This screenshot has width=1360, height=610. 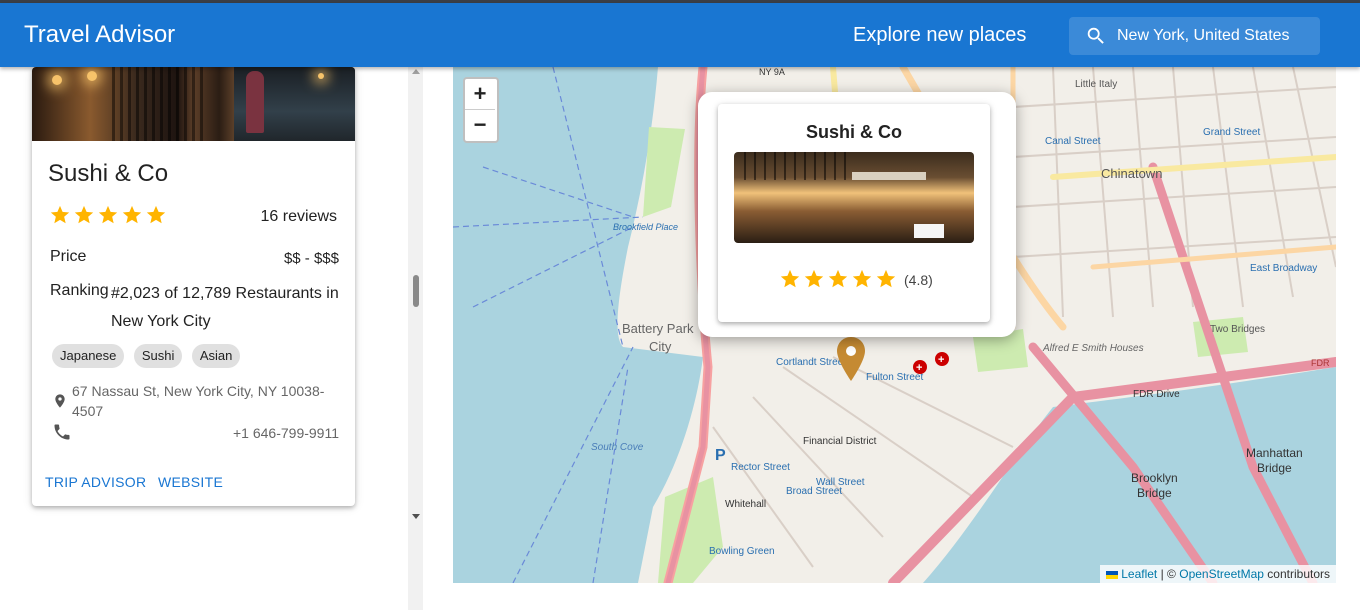 I want to click on svg-text: Rector Street, so click(x=760, y=467).